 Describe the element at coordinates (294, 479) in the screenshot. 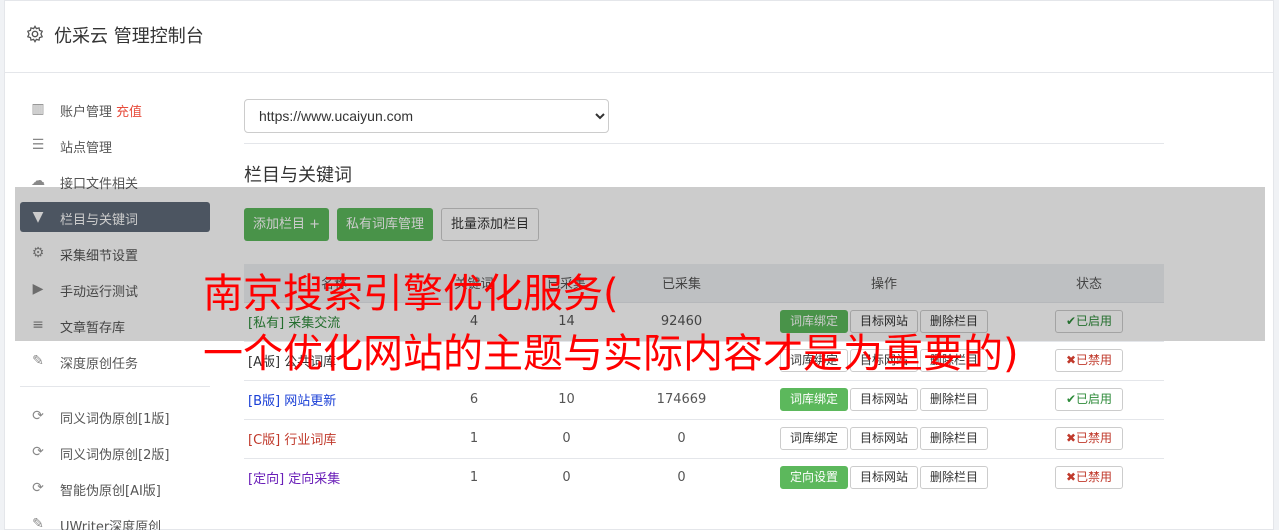

I see `column-name-link: [定向] 定向采集` at that location.